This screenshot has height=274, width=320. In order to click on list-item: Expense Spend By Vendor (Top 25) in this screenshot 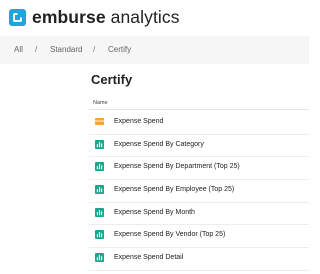, I will do `click(199, 237)`.